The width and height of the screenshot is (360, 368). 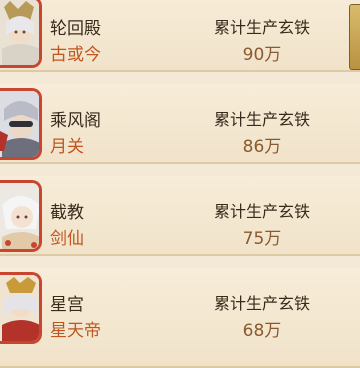 I want to click on stat-value: 90万, so click(x=262, y=55).